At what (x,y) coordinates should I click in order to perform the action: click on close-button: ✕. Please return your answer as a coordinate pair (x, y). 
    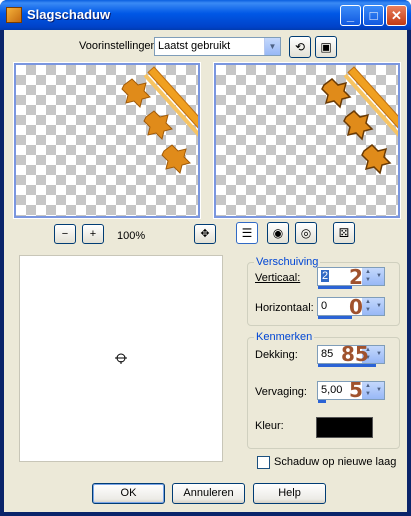
    Looking at the image, I should click on (396, 15).